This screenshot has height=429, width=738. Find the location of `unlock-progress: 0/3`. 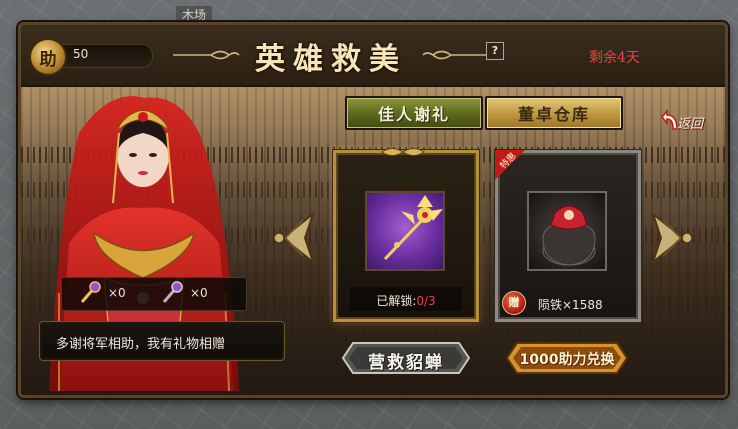

unlock-progress: 0/3 is located at coordinates (426, 301).